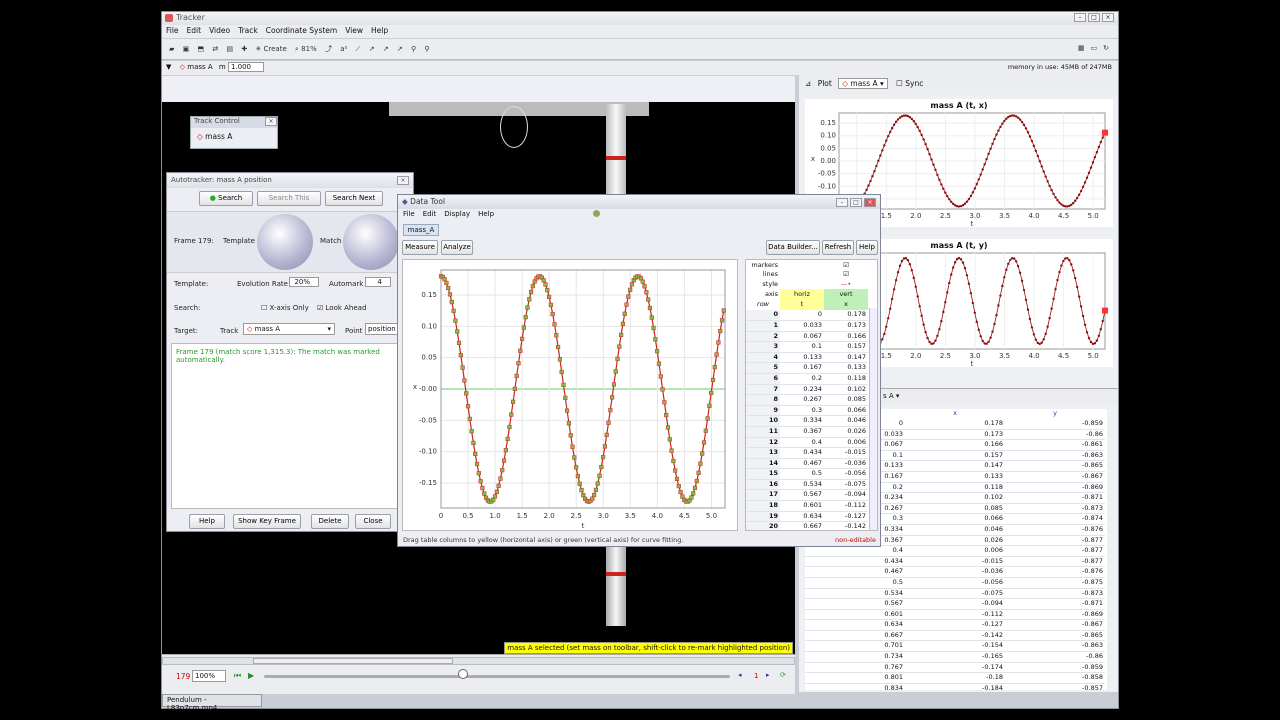 This screenshot has height=720, width=1280. I want to click on table-track-select: s A ▾, so click(891, 396).